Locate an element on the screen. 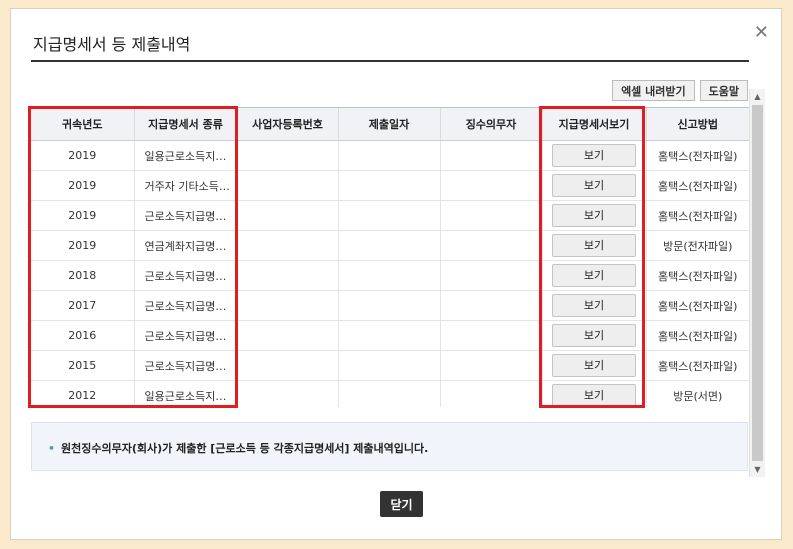 This screenshot has height=549, width=793. vertical-scrollbar: ▲ ▼ is located at coordinates (757, 283).